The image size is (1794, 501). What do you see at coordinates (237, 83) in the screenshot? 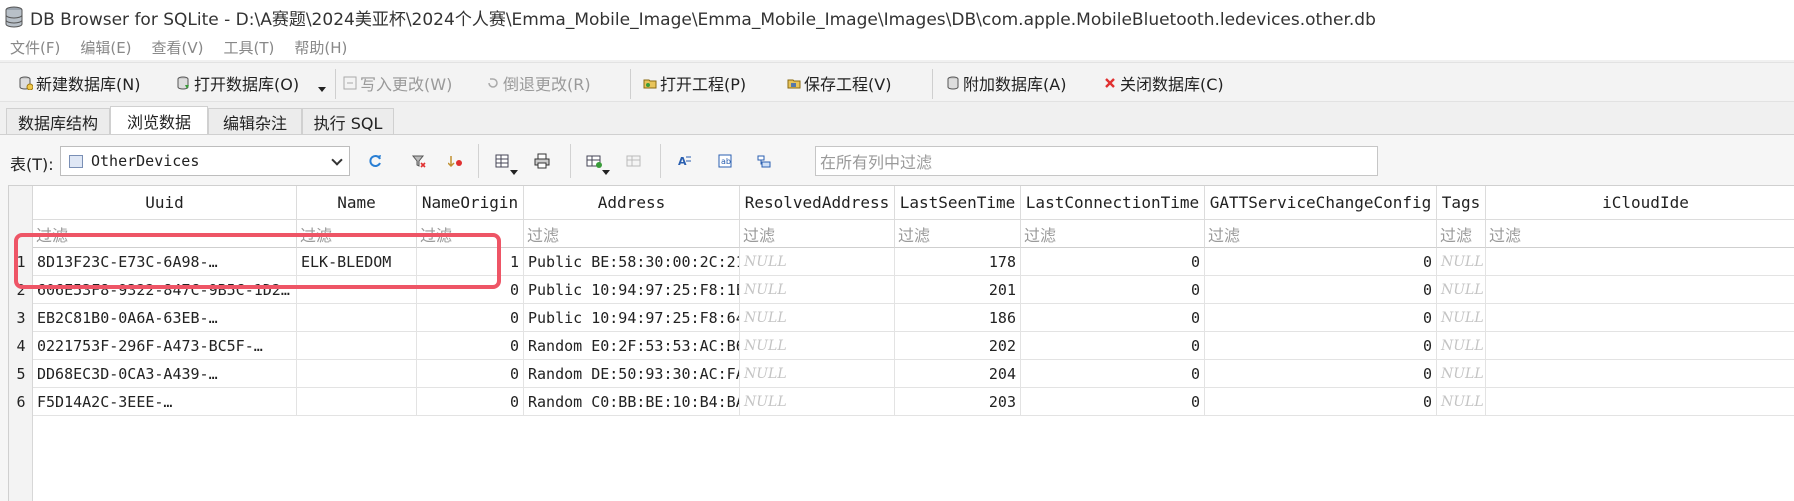
I see `open-database-button: 打开数据库(O)` at bounding box center [237, 83].